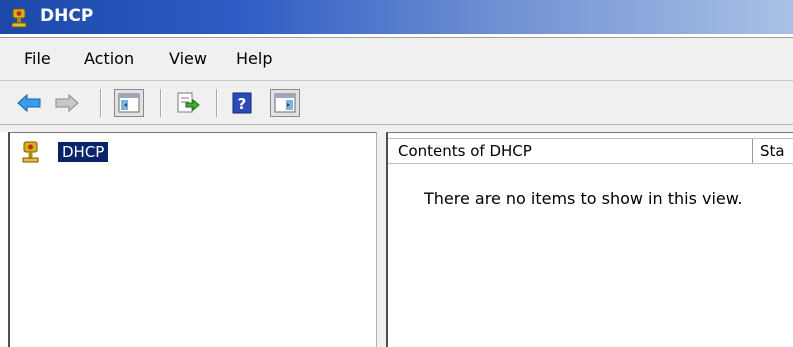  Describe the element at coordinates (752, 151) in the screenshot. I see `column-divider` at that location.